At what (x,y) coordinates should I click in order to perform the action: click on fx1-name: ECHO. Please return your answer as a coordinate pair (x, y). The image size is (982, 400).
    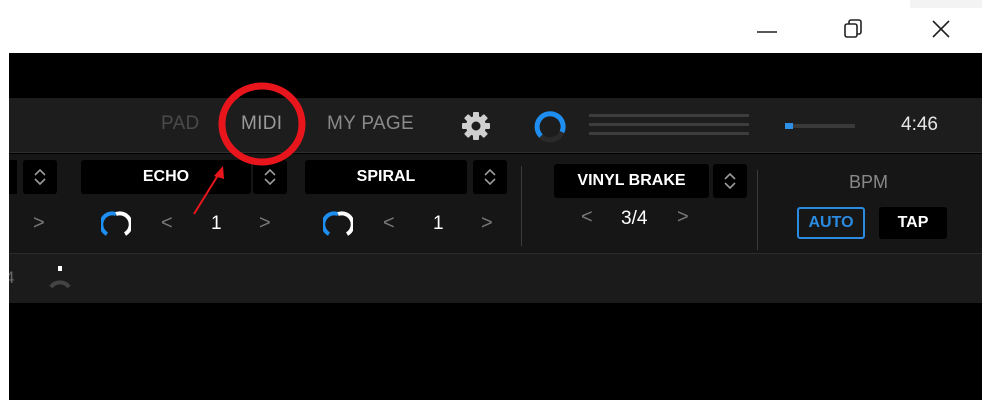
    Looking at the image, I should click on (166, 176).